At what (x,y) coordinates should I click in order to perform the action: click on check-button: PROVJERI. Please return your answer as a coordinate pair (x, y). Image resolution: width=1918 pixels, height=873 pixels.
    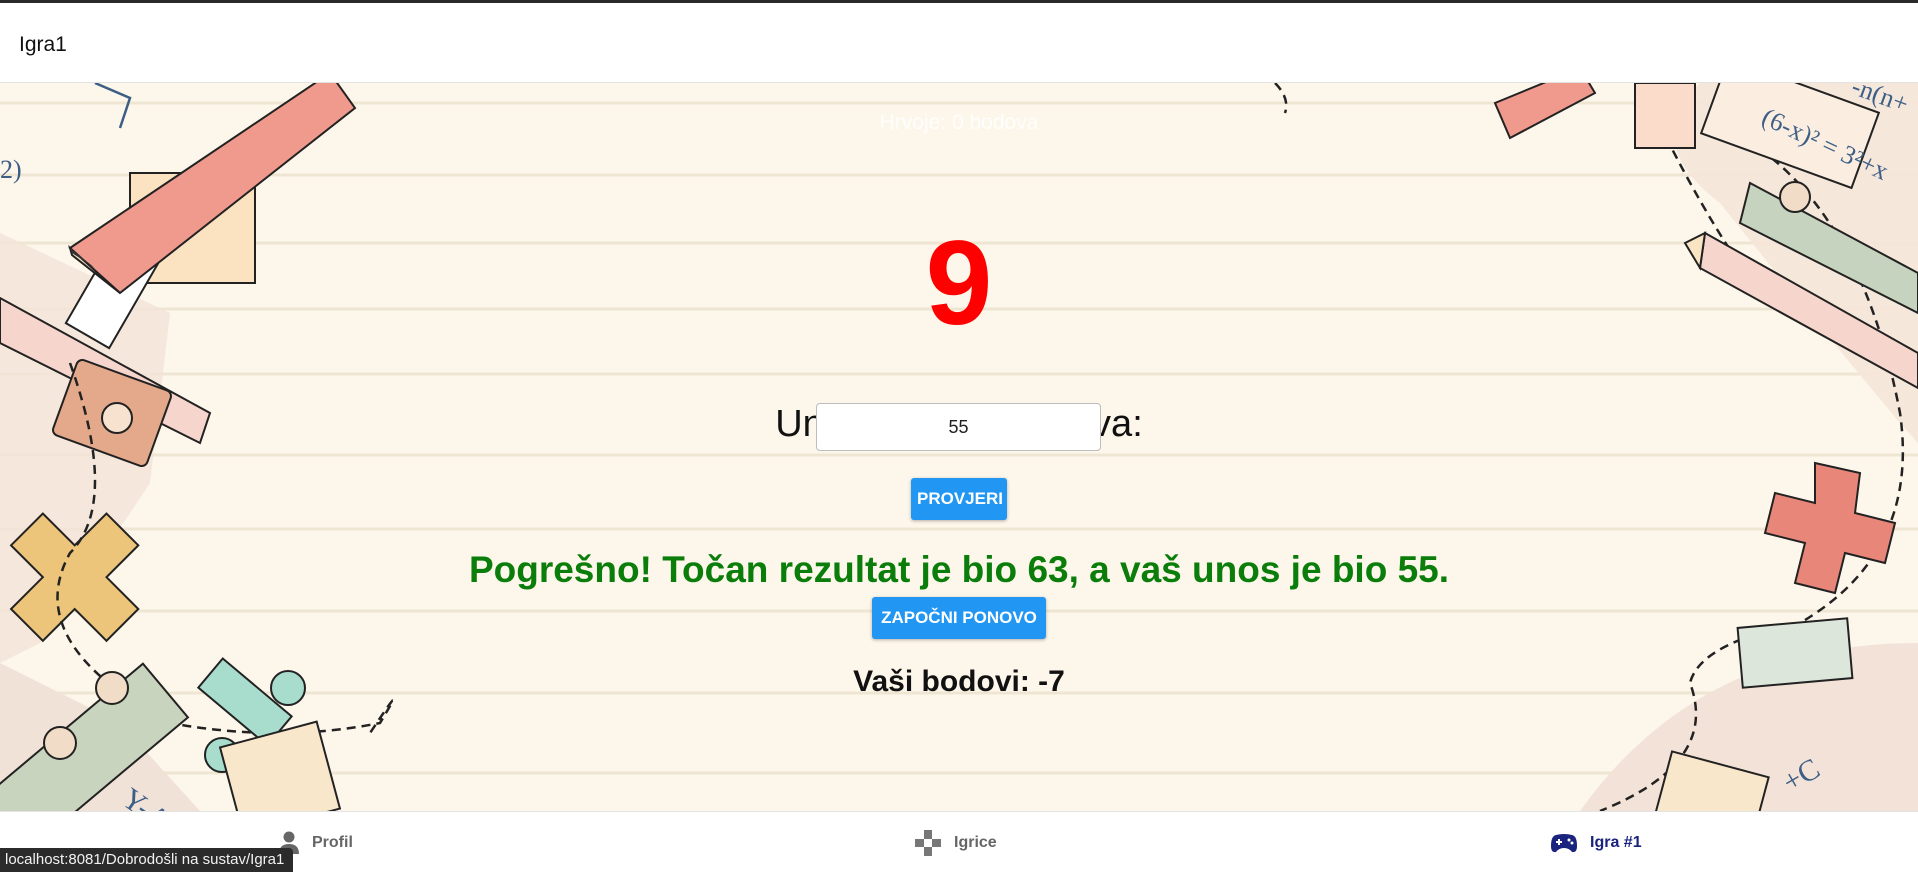
    Looking at the image, I should click on (959, 499).